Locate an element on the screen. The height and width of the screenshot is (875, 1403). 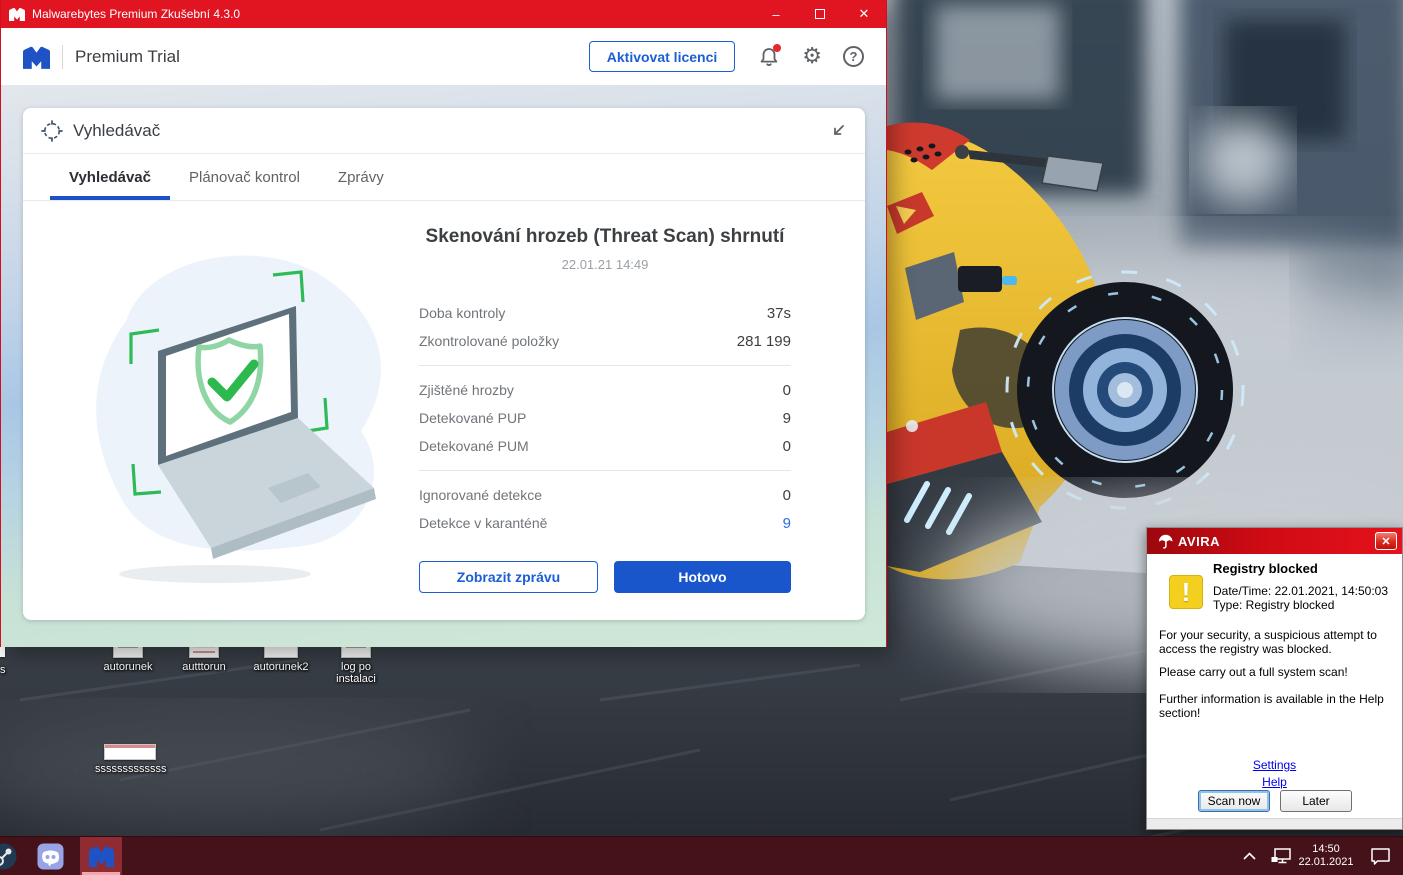
settings-link-wrap: Settings is located at coordinates (1274, 765).